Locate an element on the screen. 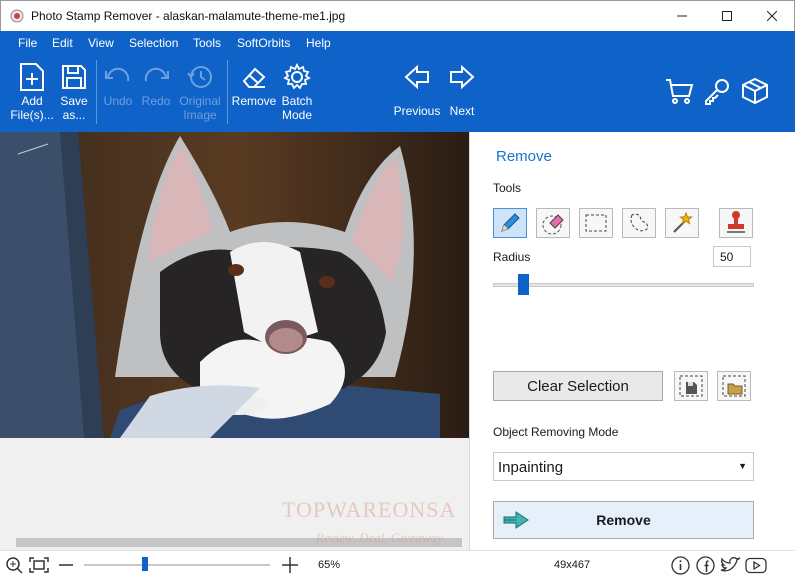  menu-help: Help is located at coordinates (318, 43).